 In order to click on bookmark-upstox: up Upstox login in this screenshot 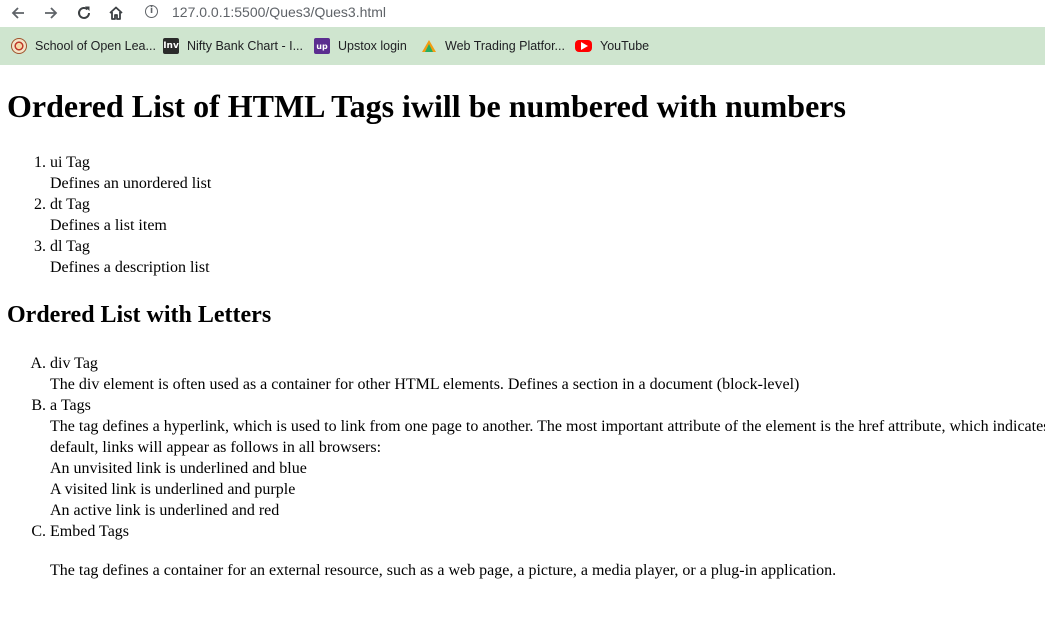, I will do `click(360, 46)`.